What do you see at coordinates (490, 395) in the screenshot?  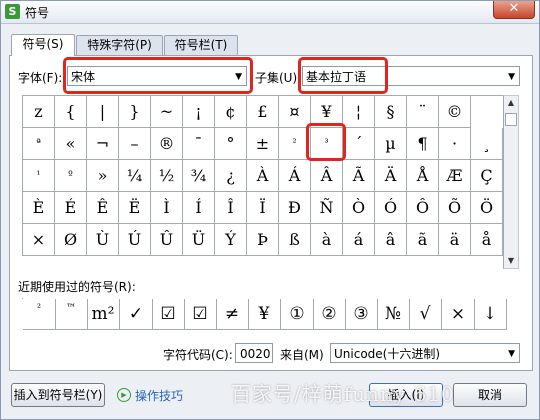 I see `cancel-button: 取消` at bounding box center [490, 395].